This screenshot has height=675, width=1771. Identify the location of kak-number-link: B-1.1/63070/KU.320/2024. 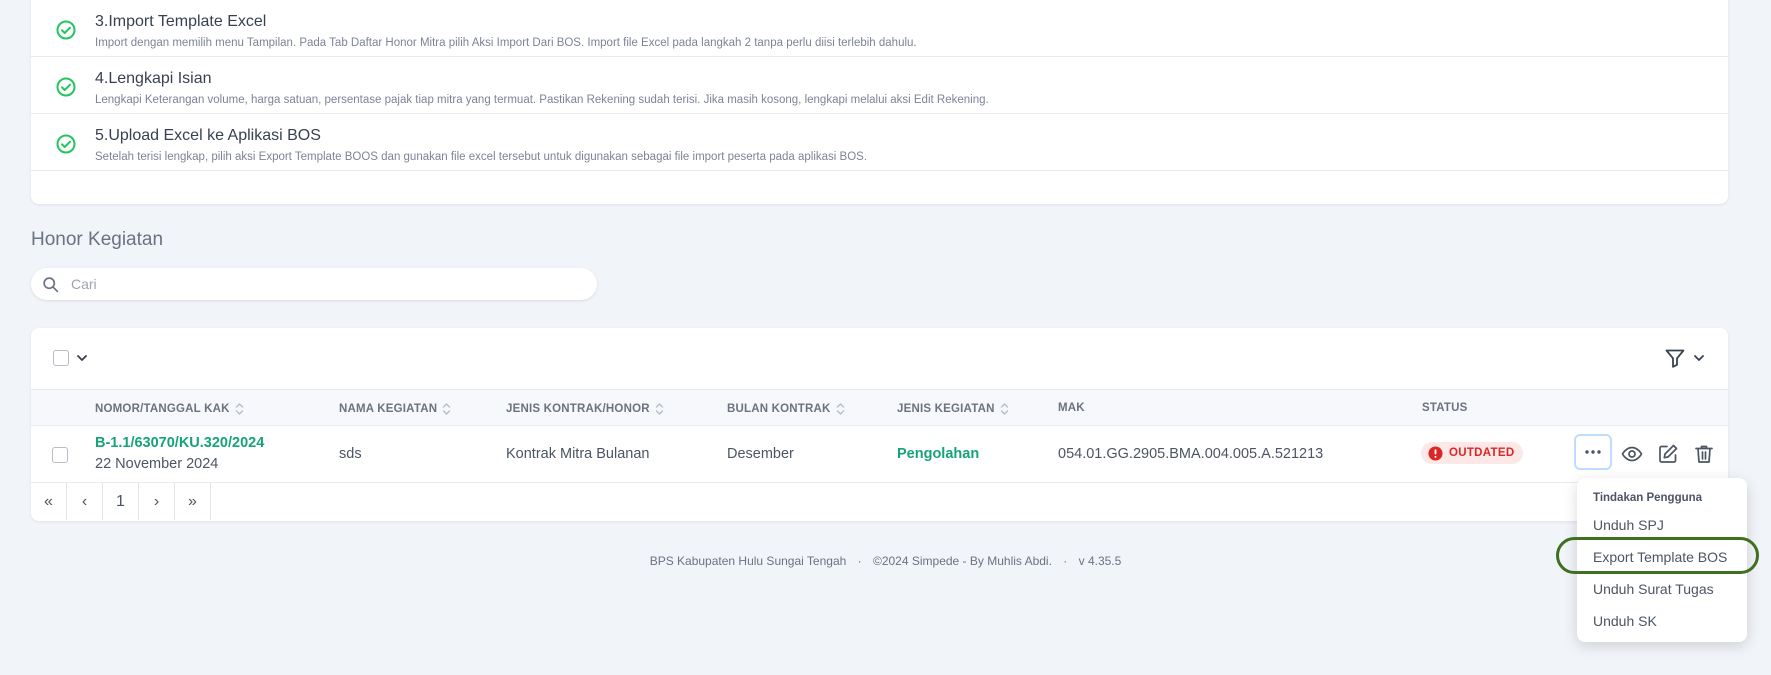
(179, 443).